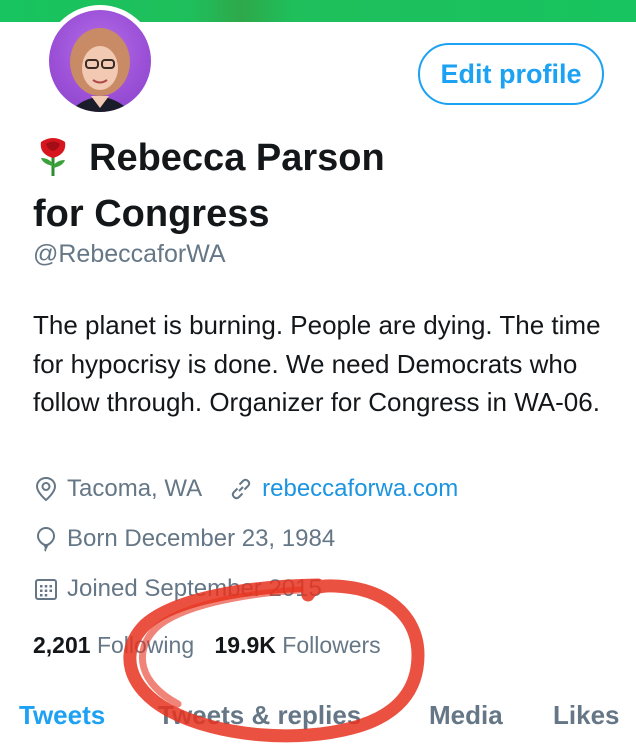 The height and width of the screenshot is (751, 636). What do you see at coordinates (259, 715) in the screenshot?
I see `tab-tweets-replies: Tweets & replies` at bounding box center [259, 715].